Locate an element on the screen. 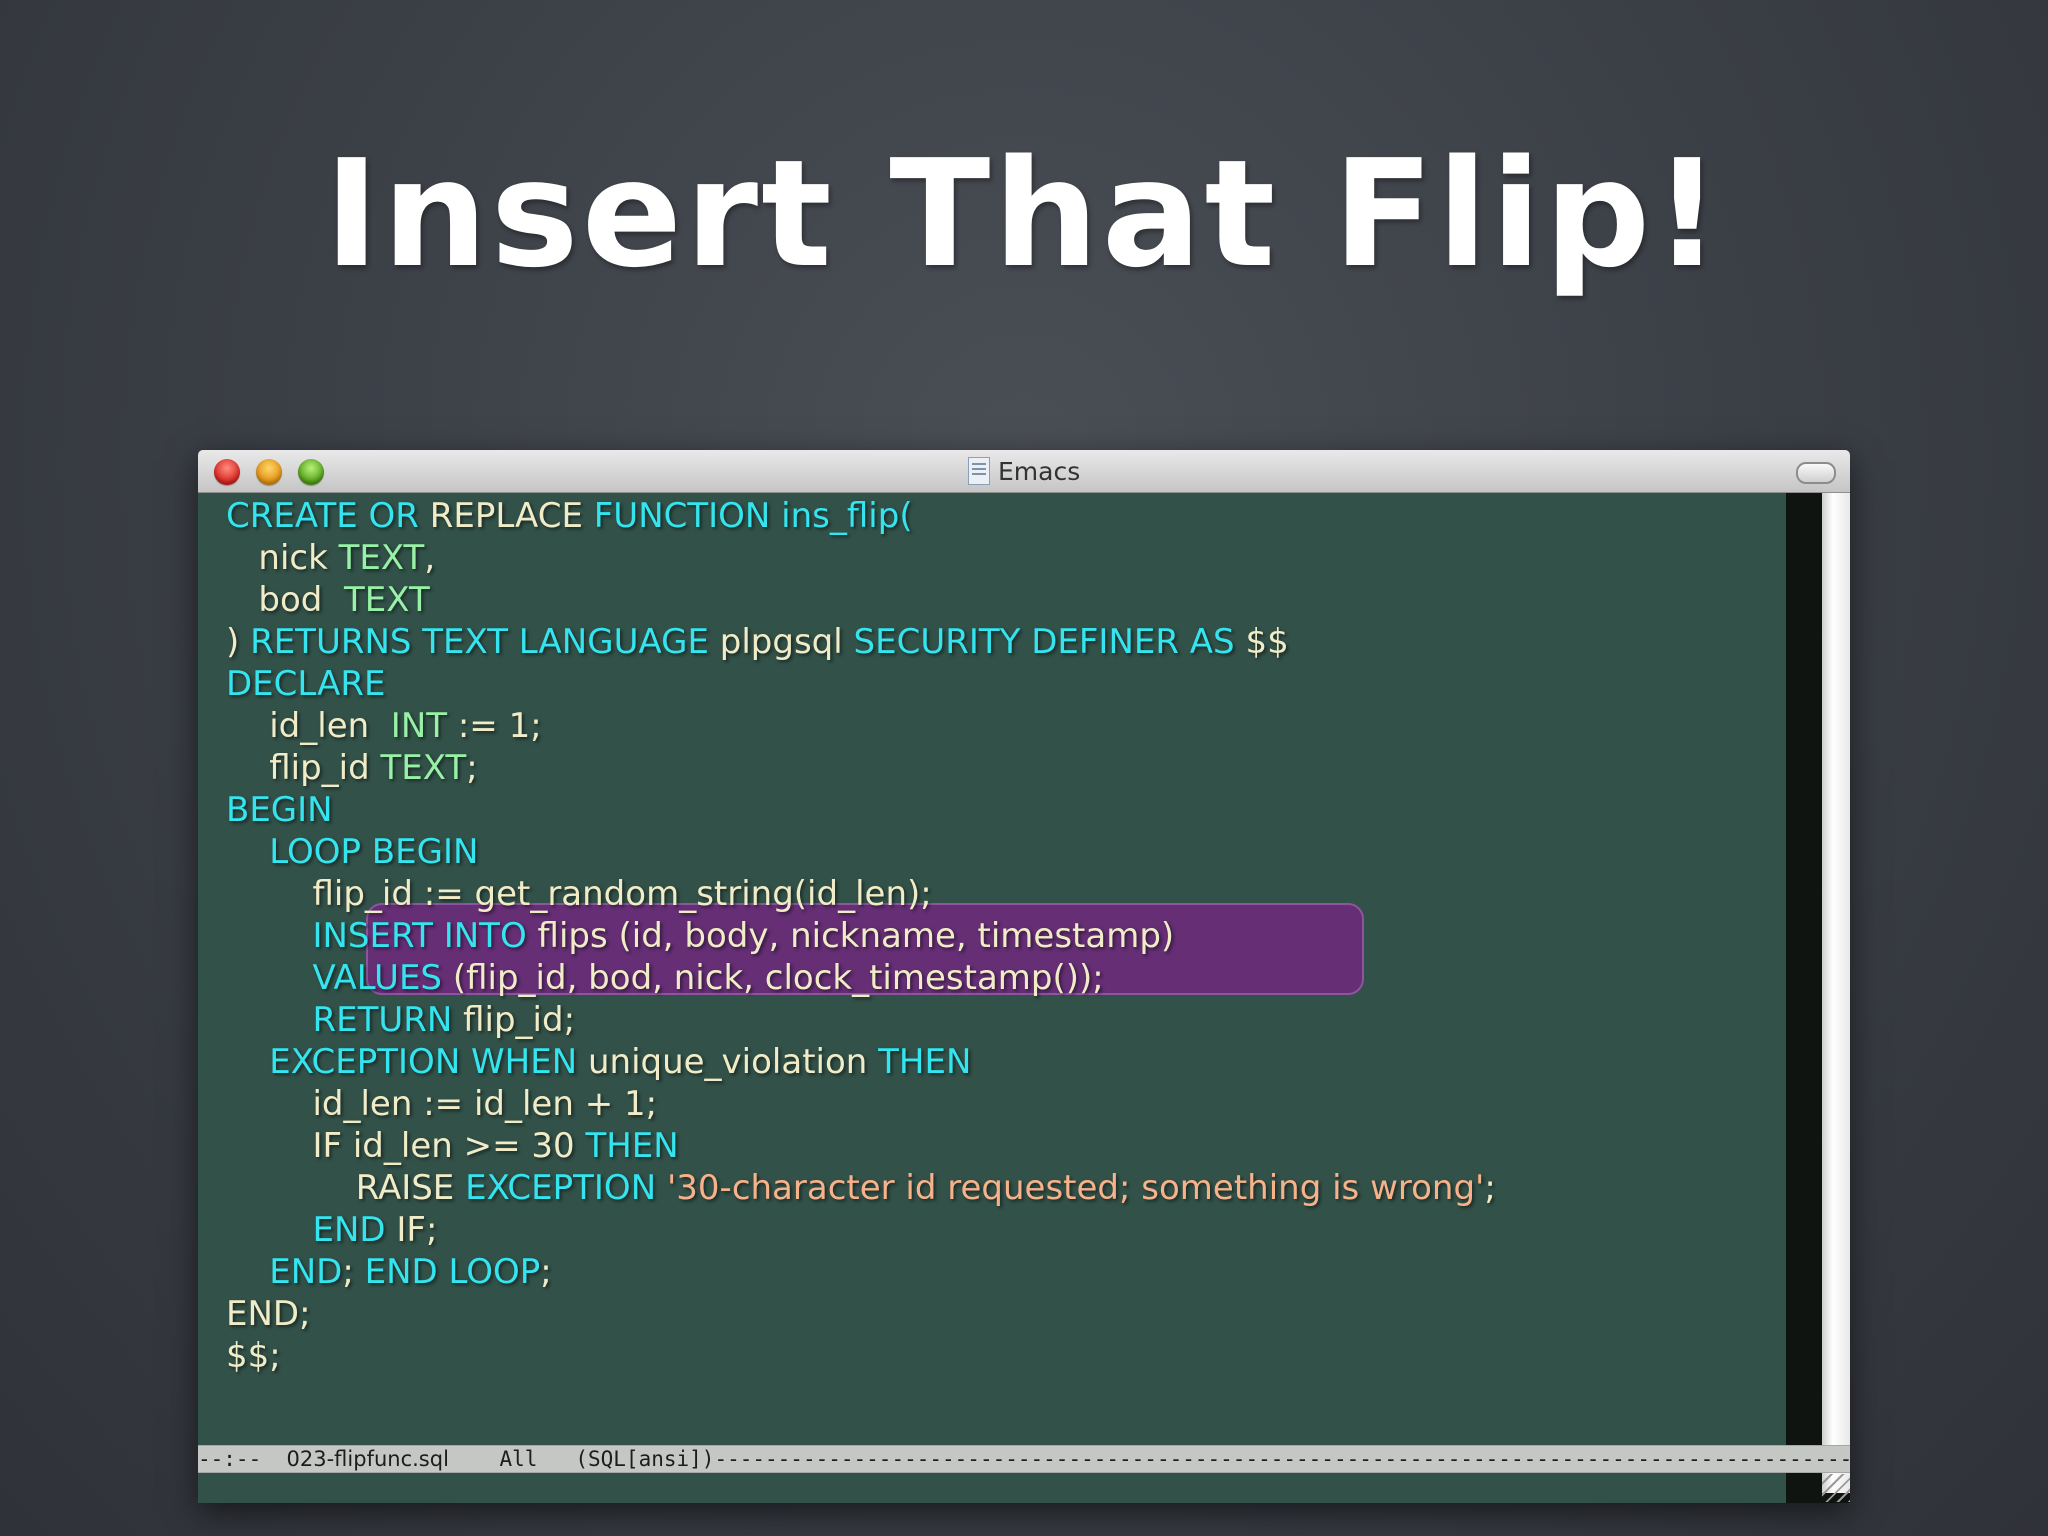 This screenshot has height=1536, width=2048. code-text: flip_id is located at coordinates (303, 768).